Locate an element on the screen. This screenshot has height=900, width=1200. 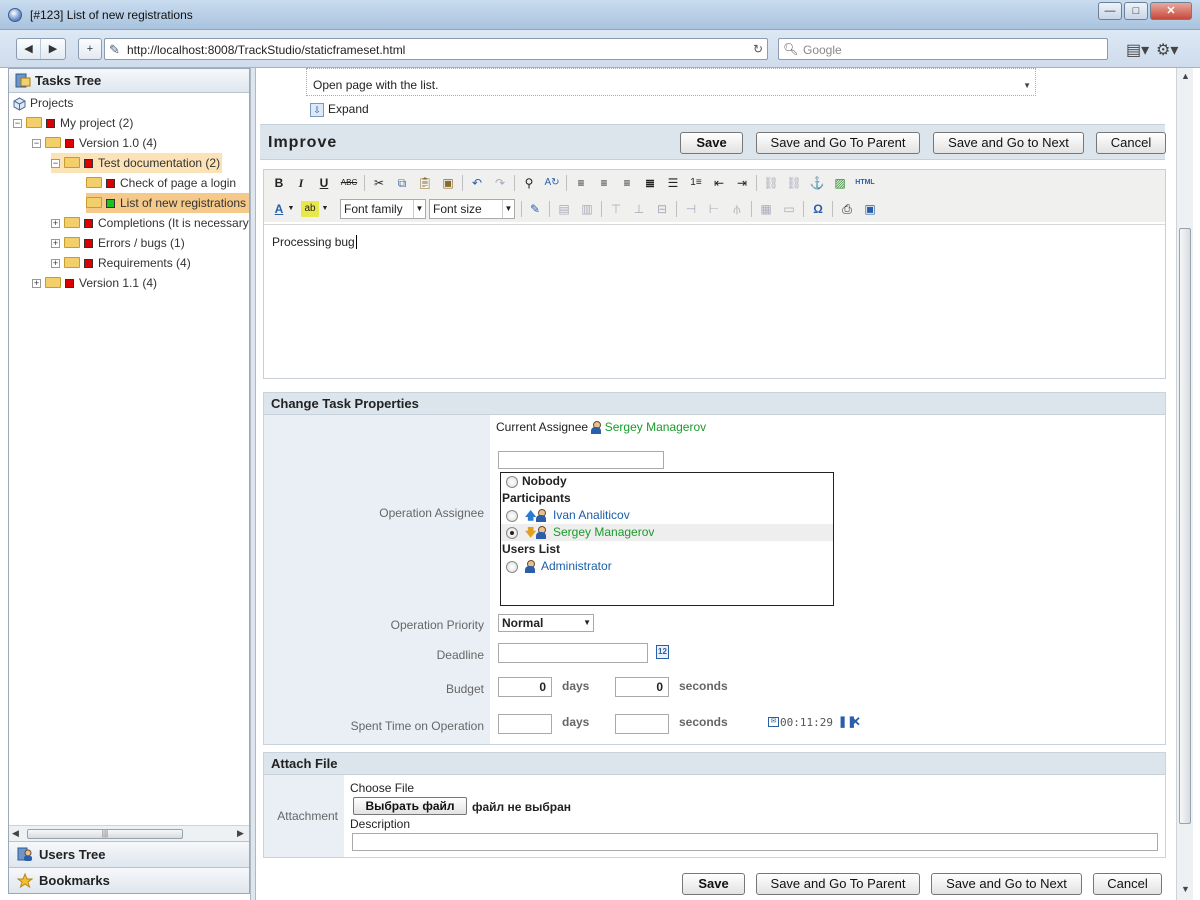
save-go-next-button: Save and Go to Next is located at coordinates (1008, 143).